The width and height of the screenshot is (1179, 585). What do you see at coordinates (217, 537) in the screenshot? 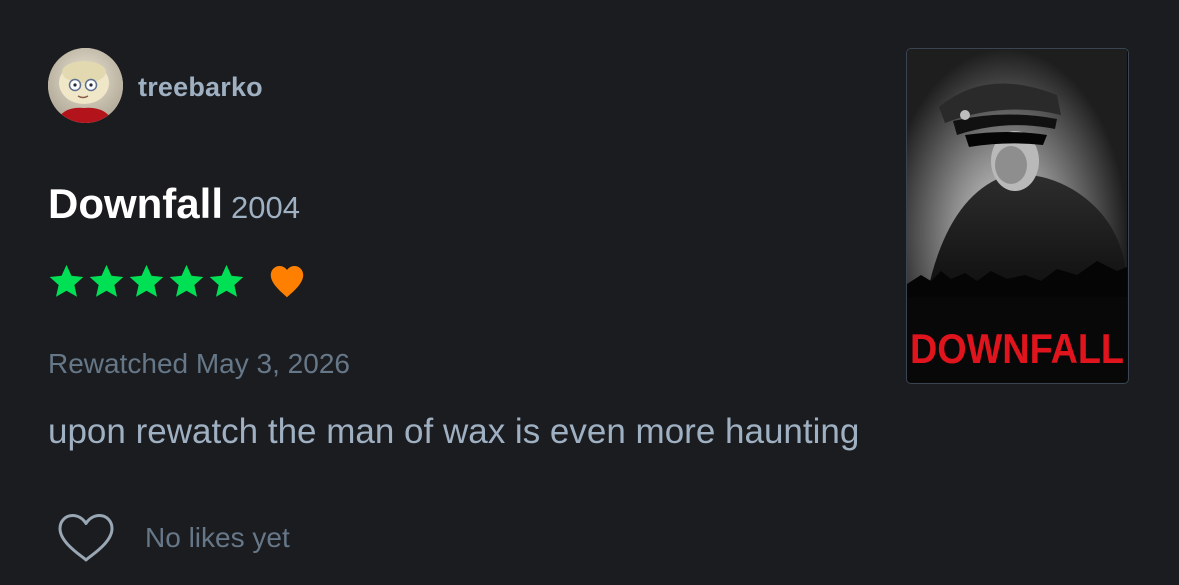
I see `likes-count-label: No likes yet` at bounding box center [217, 537].